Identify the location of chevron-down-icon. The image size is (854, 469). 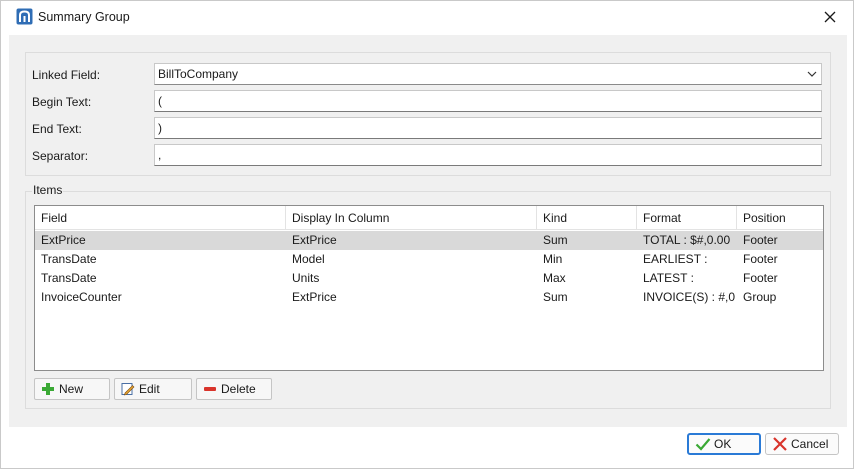
(812, 74).